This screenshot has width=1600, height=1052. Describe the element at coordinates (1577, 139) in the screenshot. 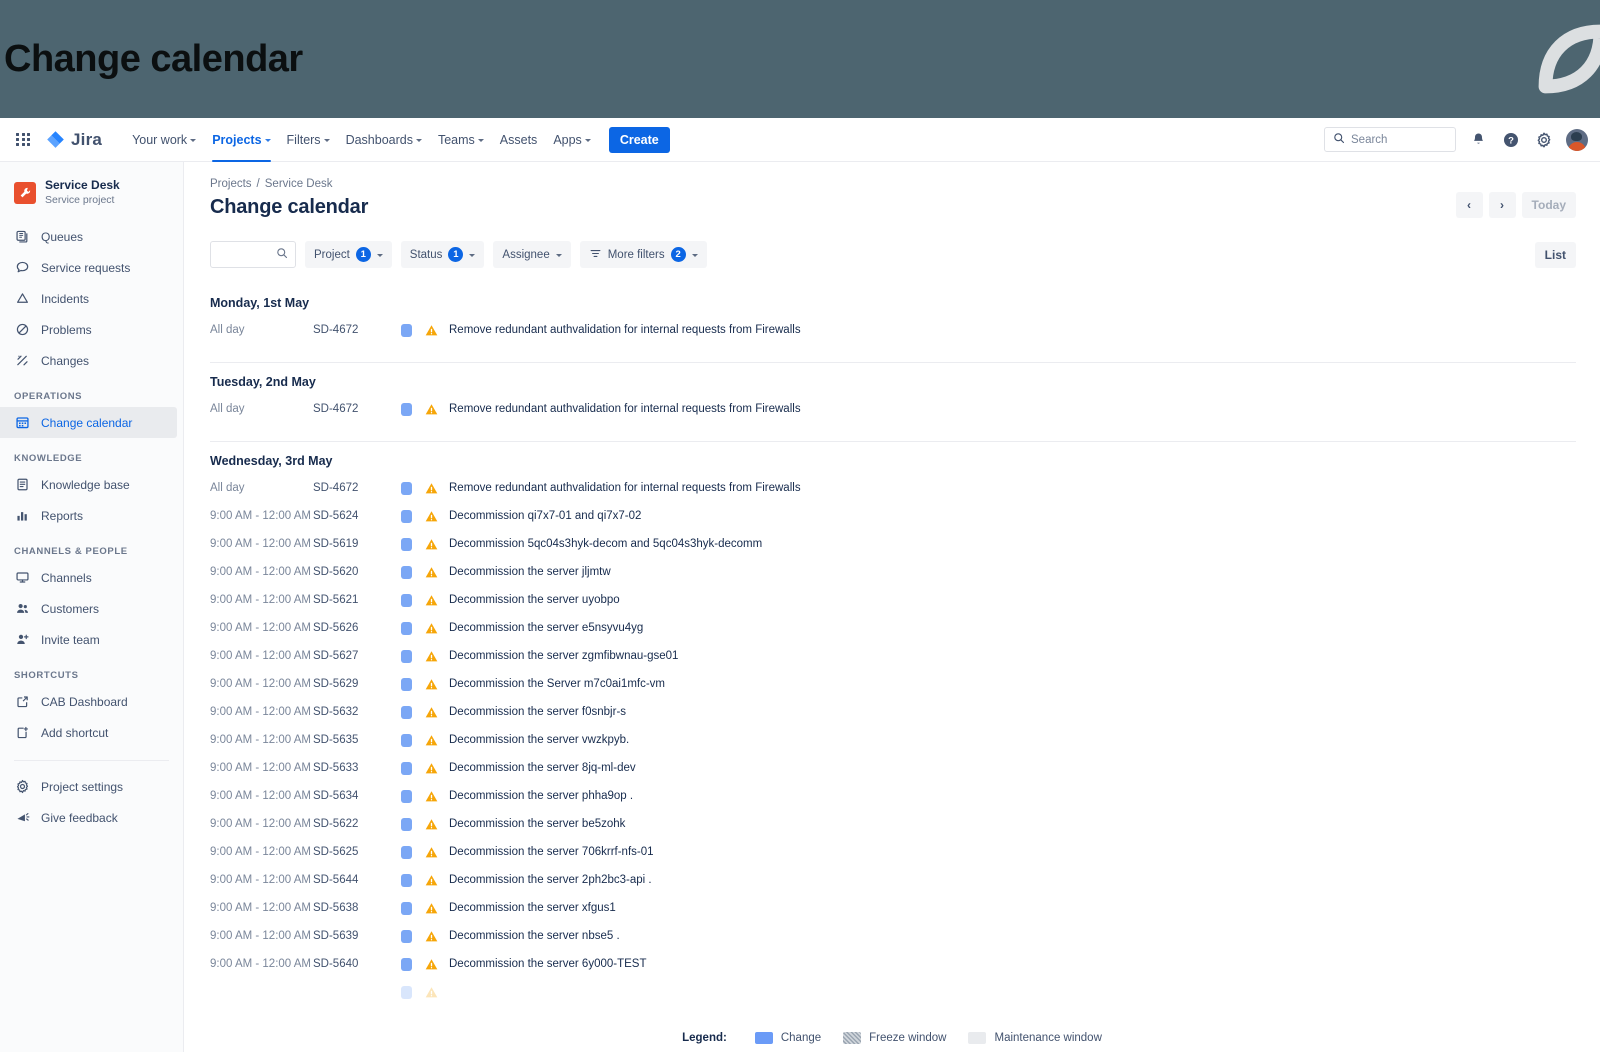

I see `avatar` at that location.